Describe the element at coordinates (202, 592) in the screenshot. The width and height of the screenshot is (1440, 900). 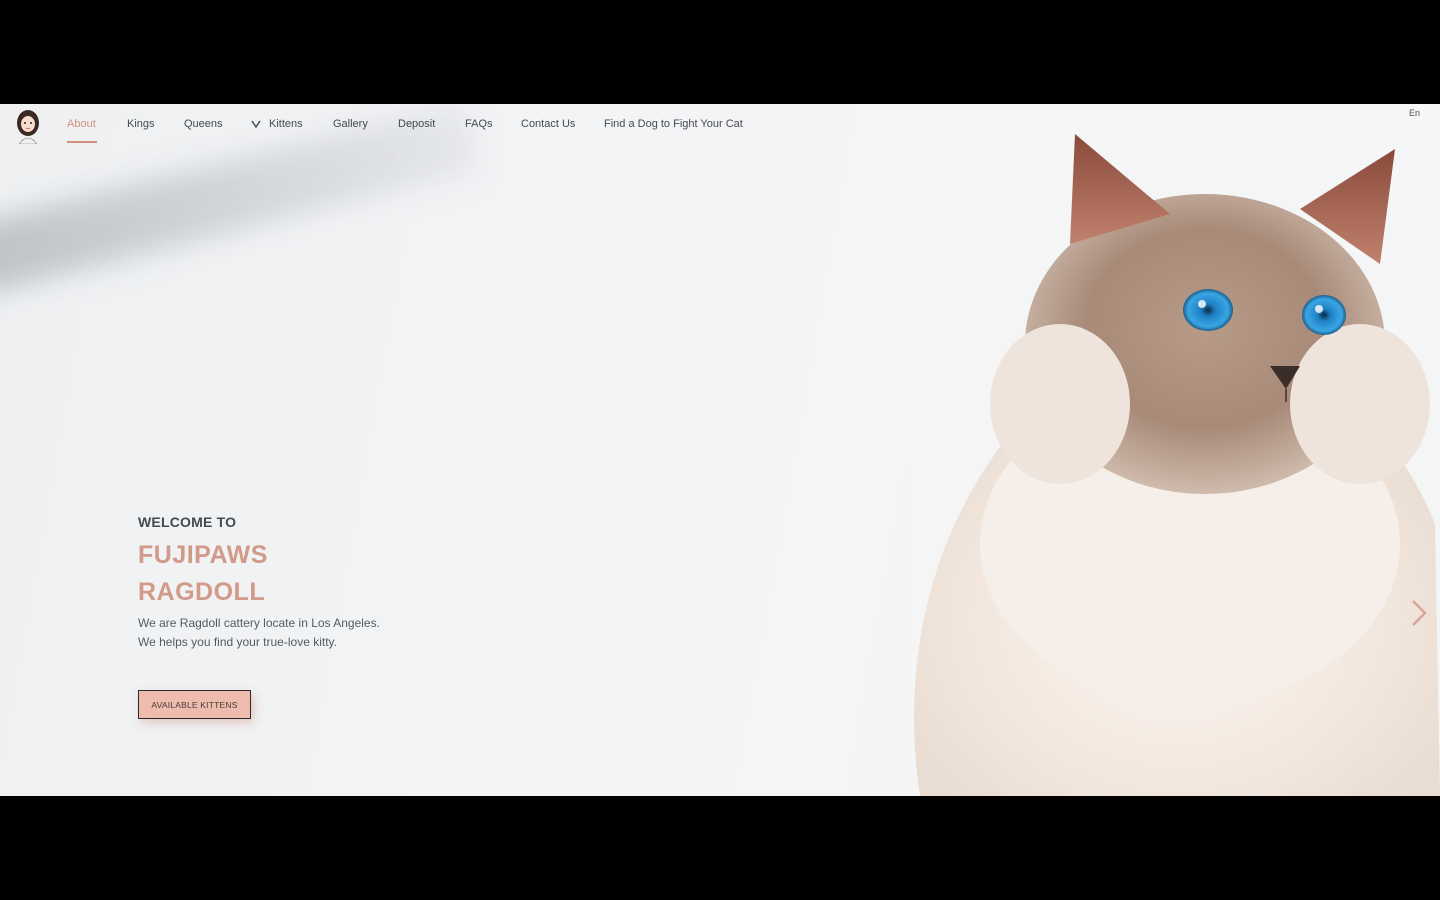
I see `brand-name-line2: RAGDOLL` at that location.